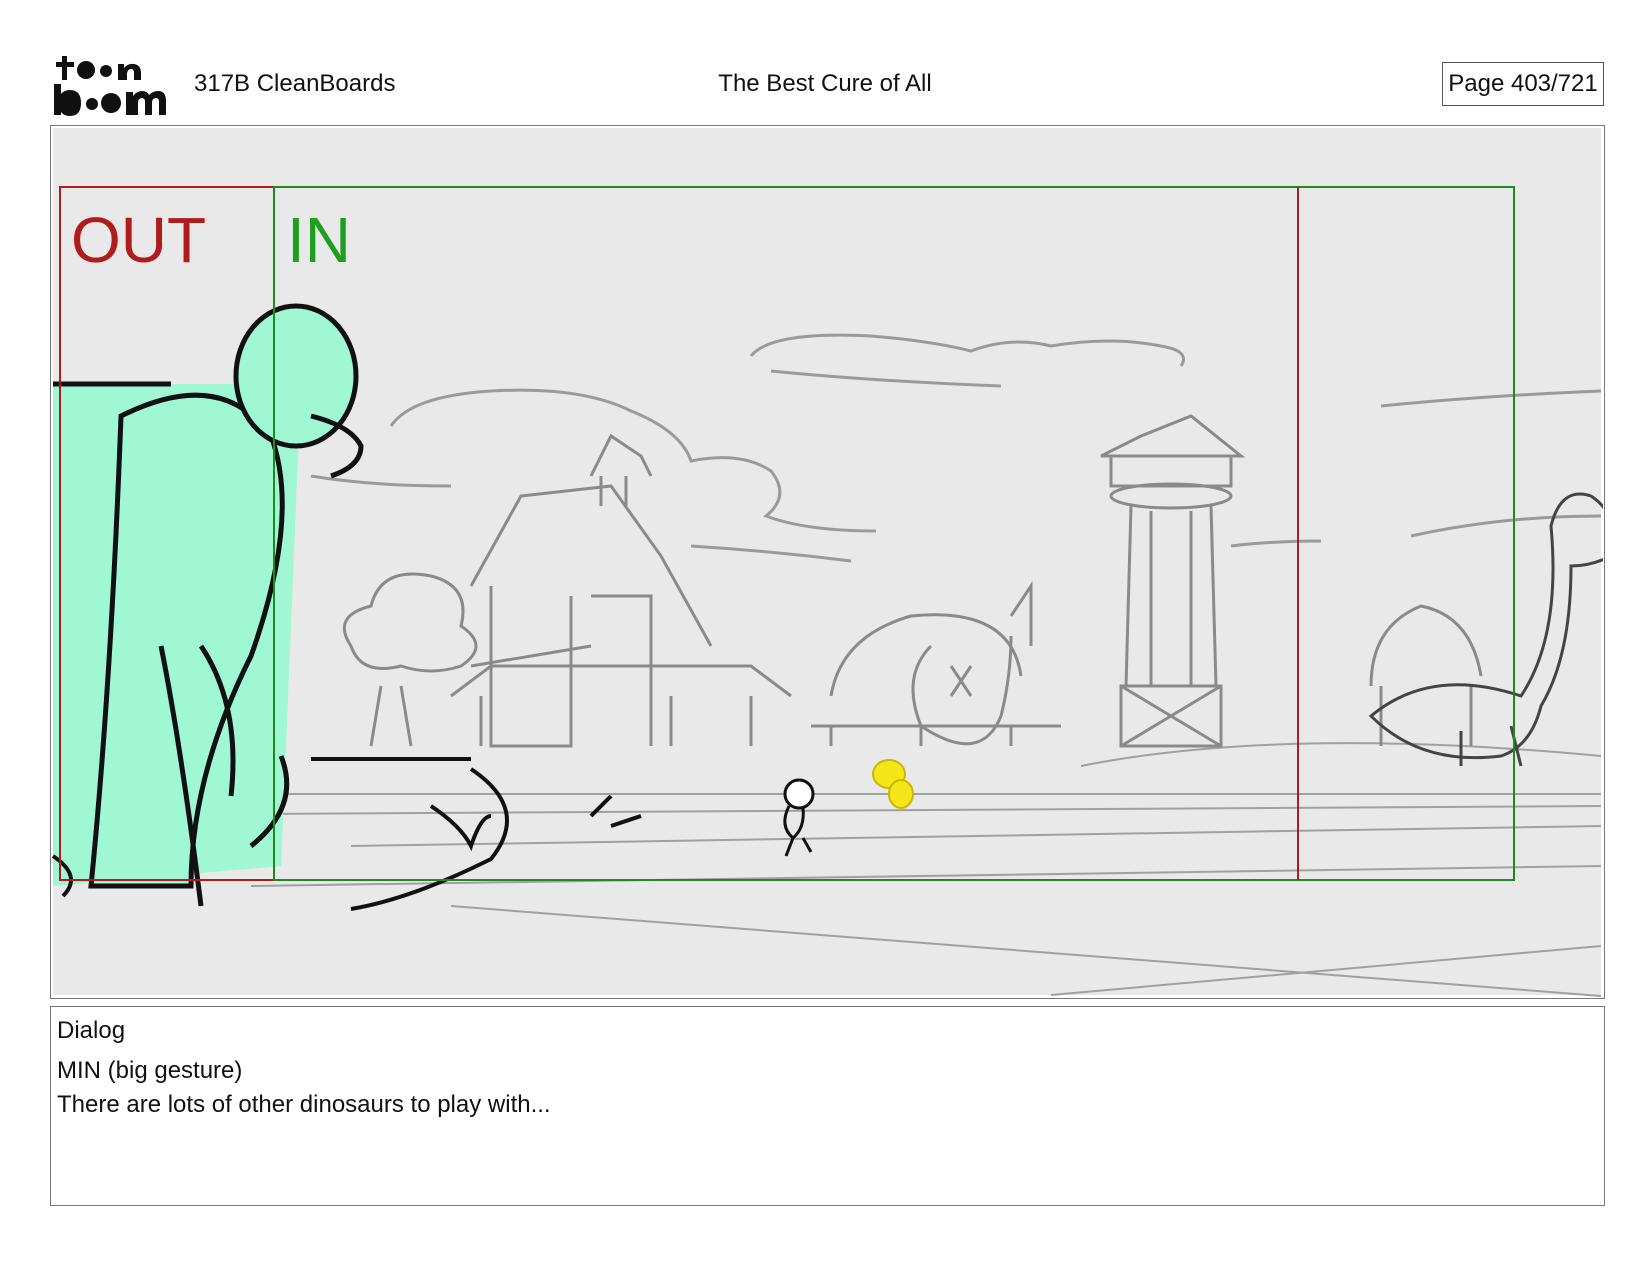 This screenshot has width=1650, height=1275. Describe the element at coordinates (150, 1070) in the screenshot. I see `dialog-speaker: MIN (big gesture)` at that location.